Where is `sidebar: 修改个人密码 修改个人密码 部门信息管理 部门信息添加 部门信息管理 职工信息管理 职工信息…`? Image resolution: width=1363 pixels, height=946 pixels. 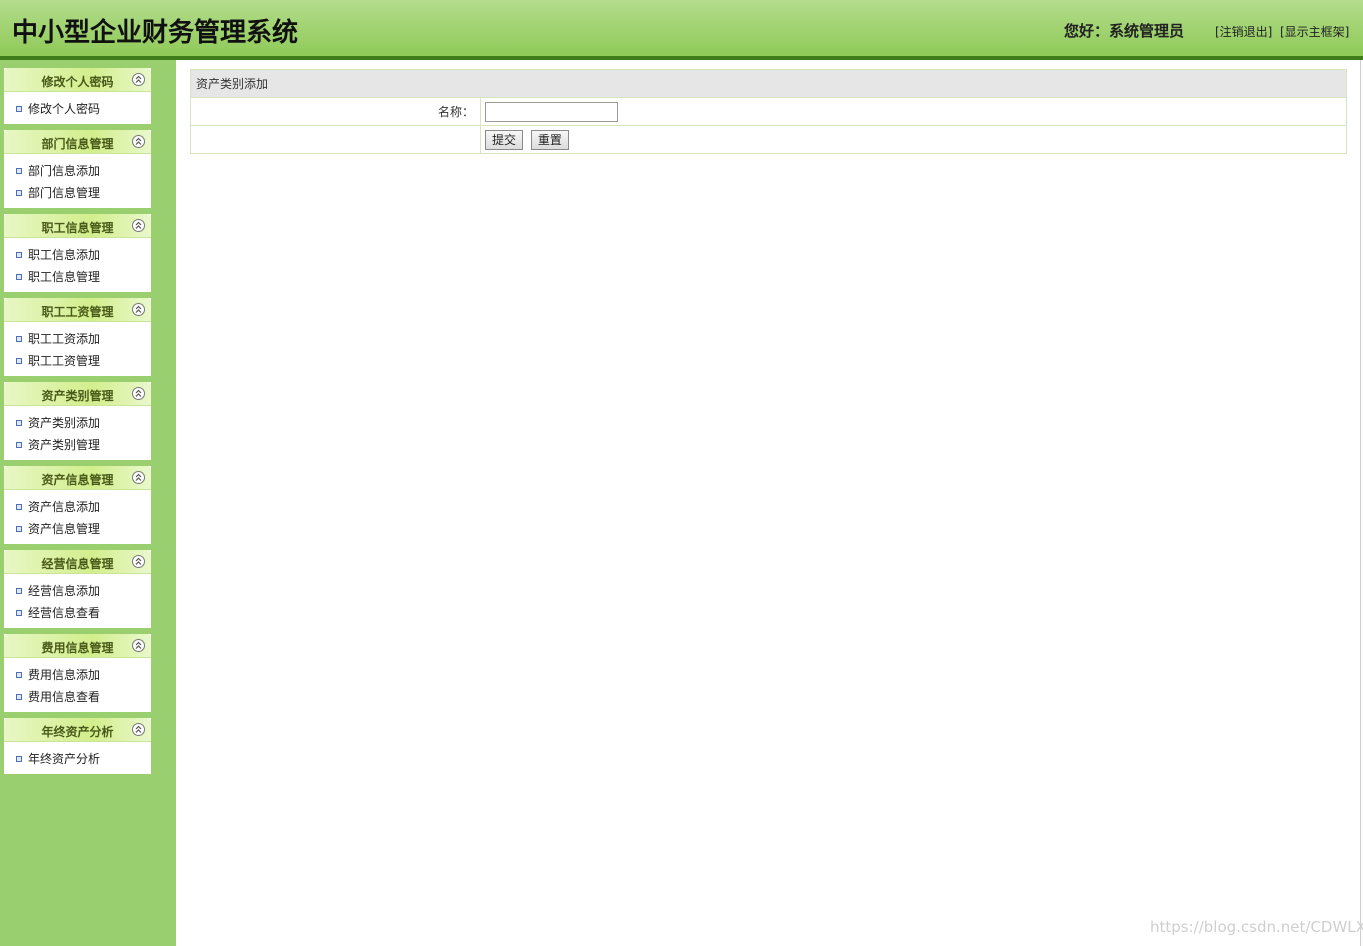
sidebar: 修改个人密码 修改个人密码 部门信息管理 部门信息添加 部门信息管理 职工信息管理 职工信息… is located at coordinates (88, 503).